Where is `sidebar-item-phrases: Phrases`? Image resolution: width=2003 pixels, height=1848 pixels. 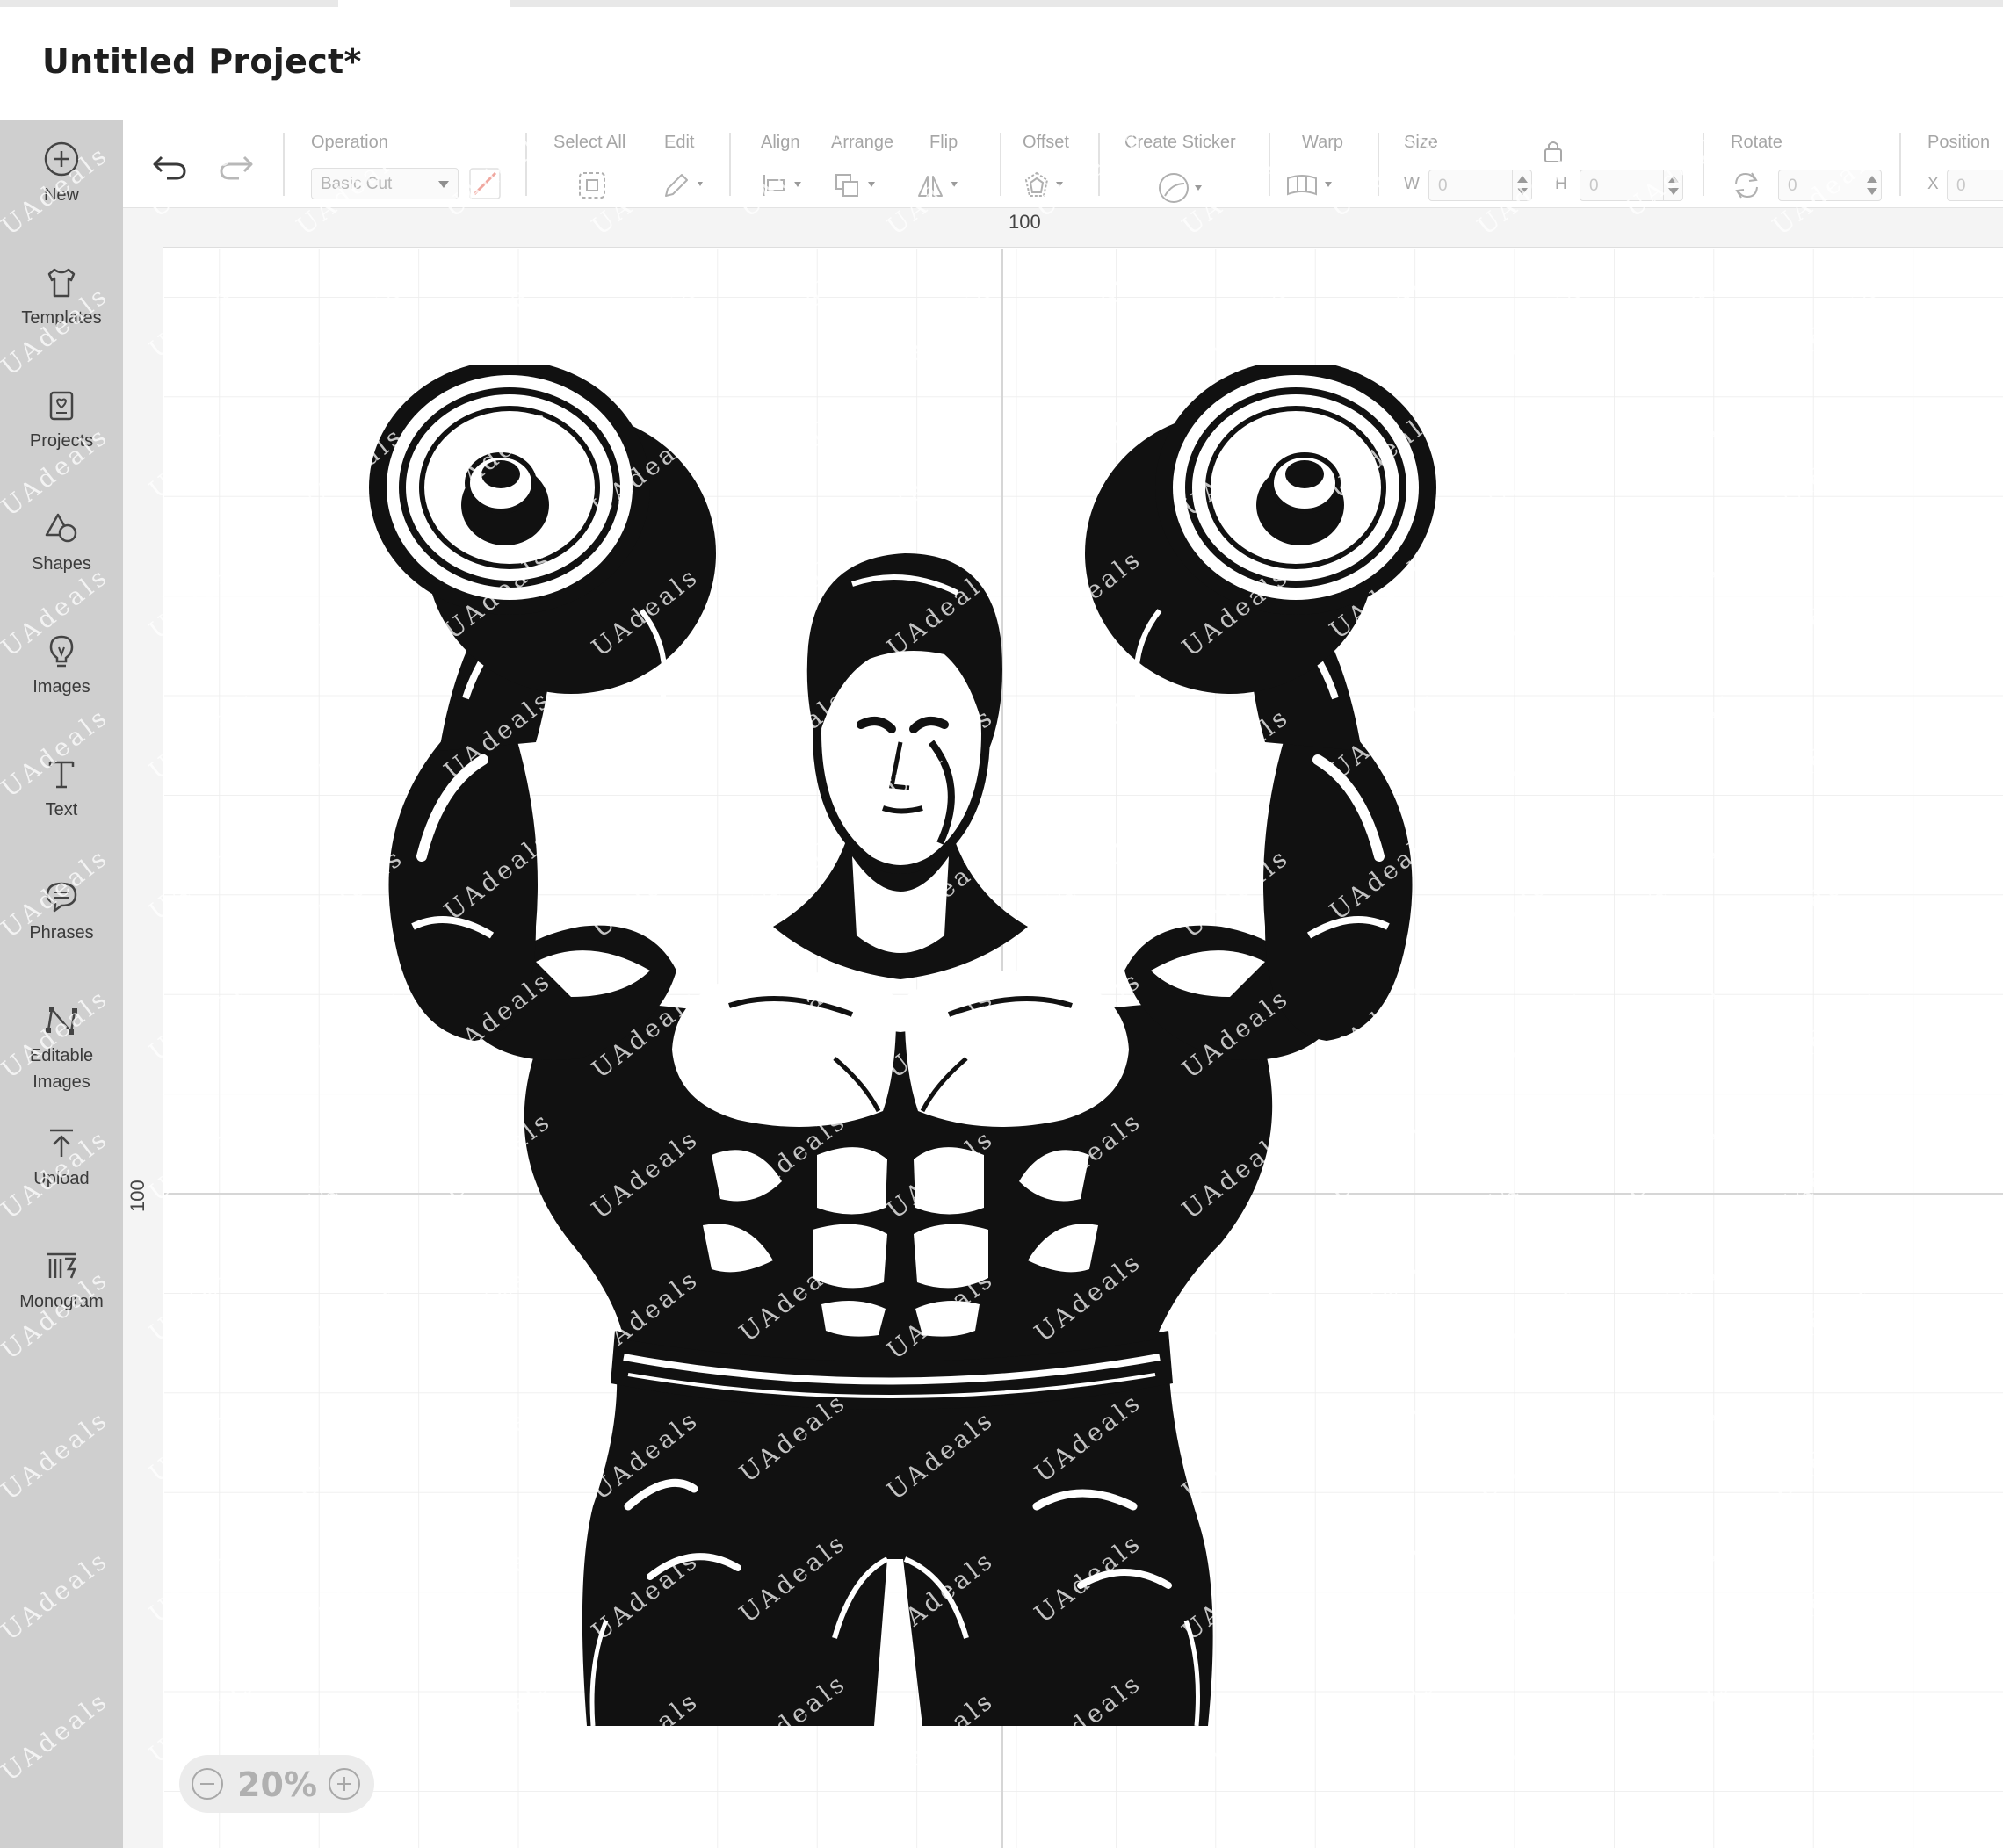
sidebar-item-phrases: Phrases is located at coordinates (62, 911).